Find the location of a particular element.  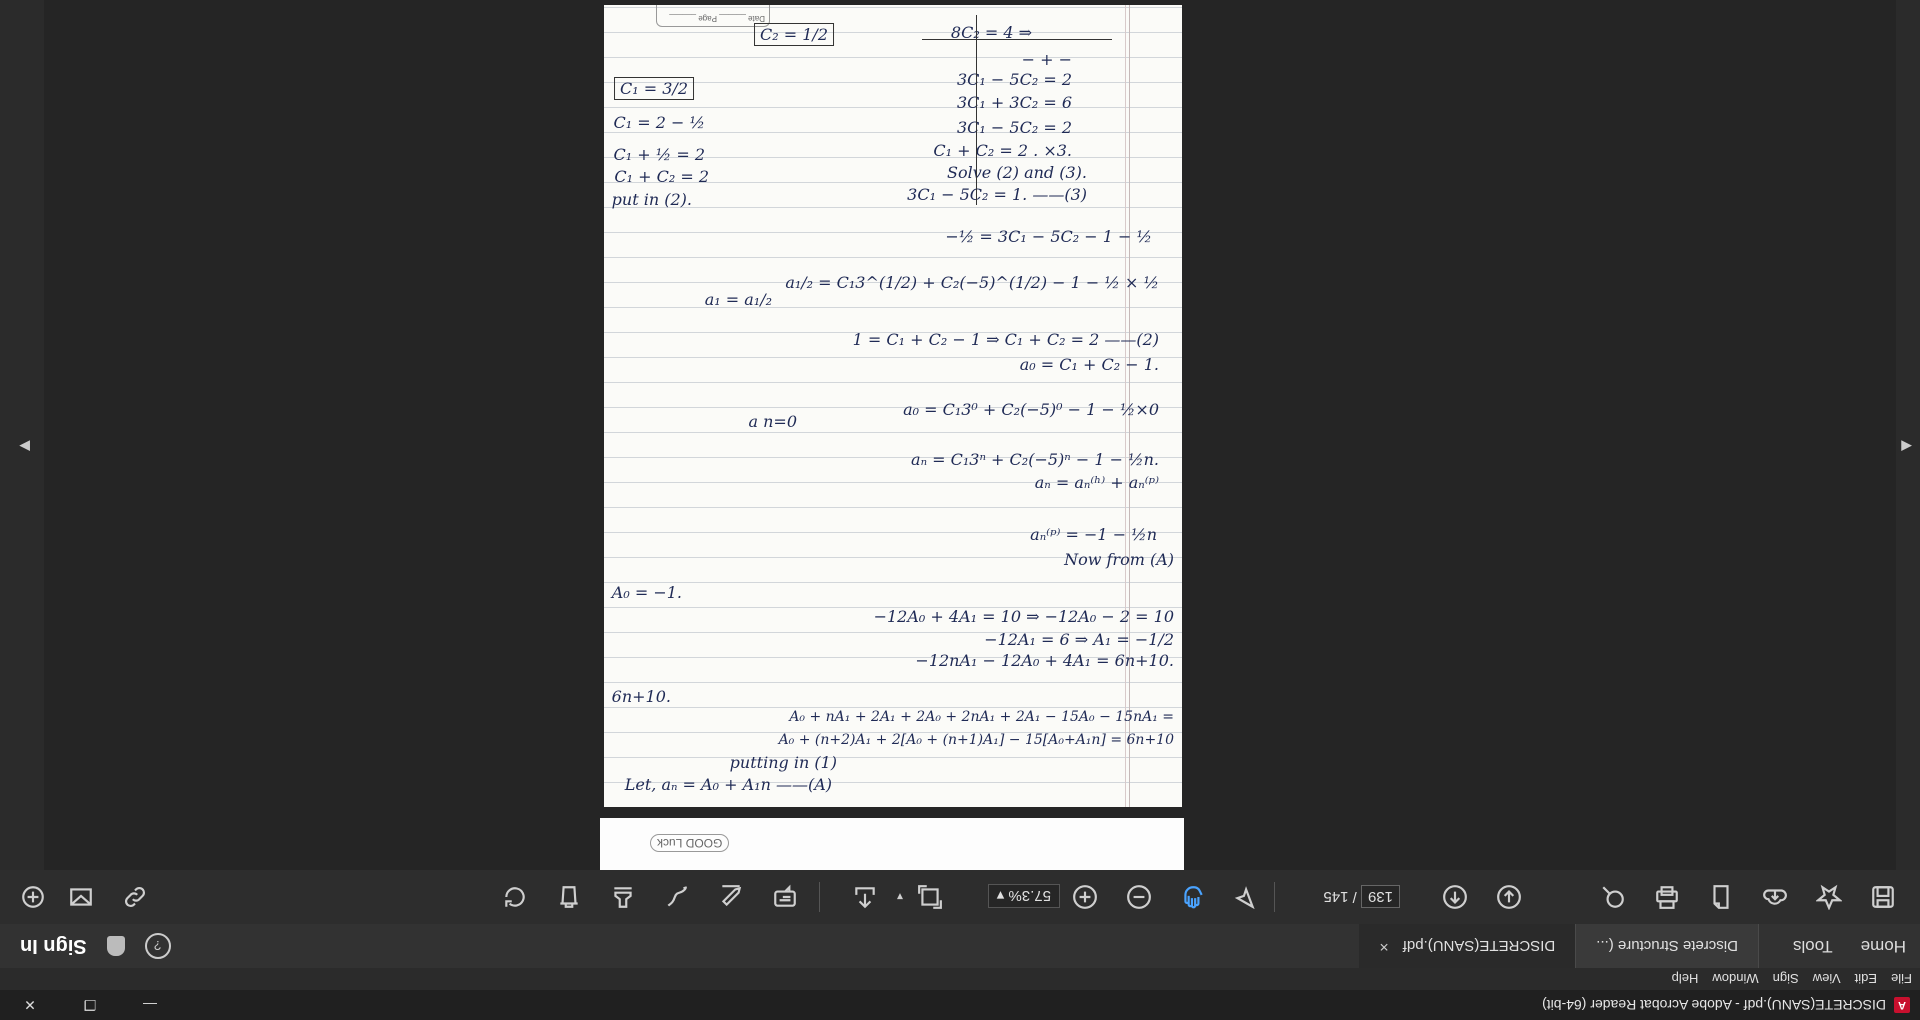

handwritten-line: Solve (2) and (3). is located at coordinates (1017, 172).